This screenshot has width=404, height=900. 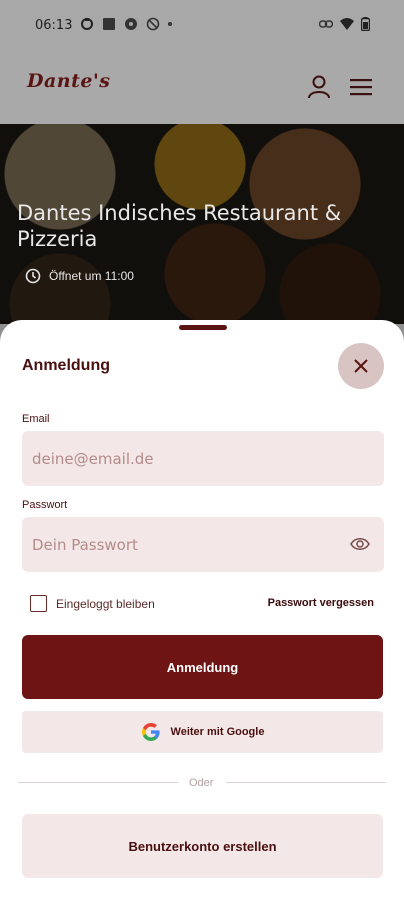 What do you see at coordinates (87, 24) in the screenshot?
I see `sync-icon` at bounding box center [87, 24].